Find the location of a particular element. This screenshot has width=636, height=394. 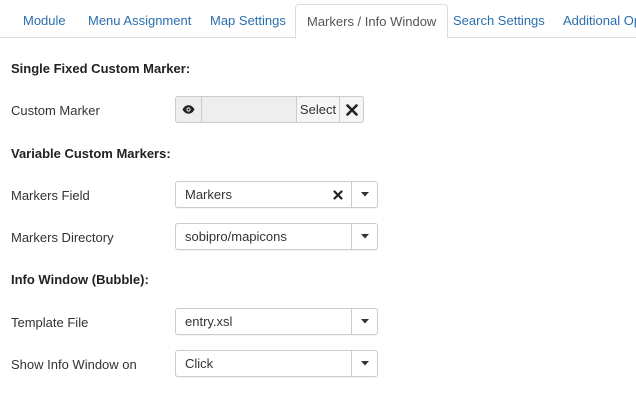

markers-field-value: Markers is located at coordinates (208, 194).